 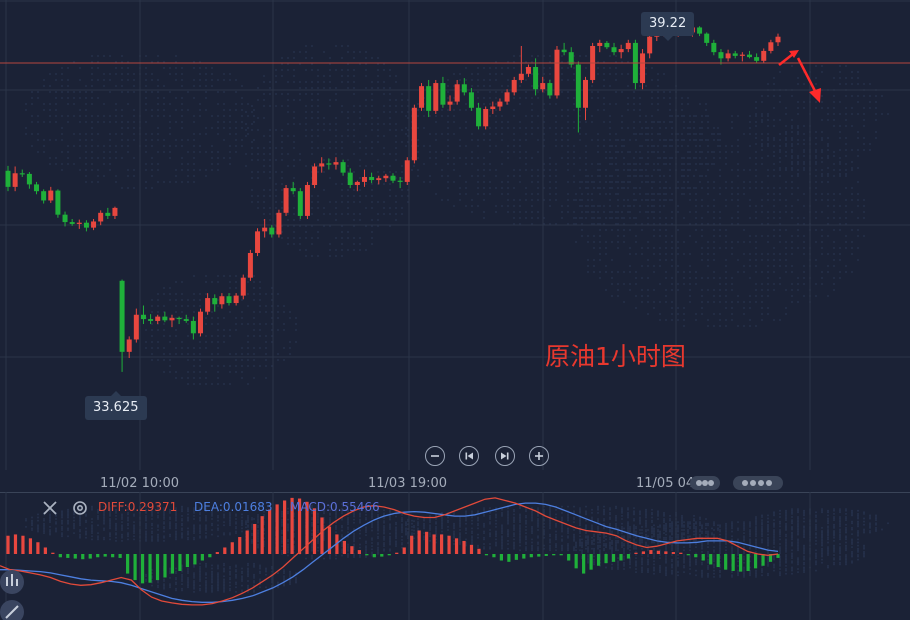 What do you see at coordinates (469, 456) in the screenshot?
I see `skip-back-icon` at bounding box center [469, 456].